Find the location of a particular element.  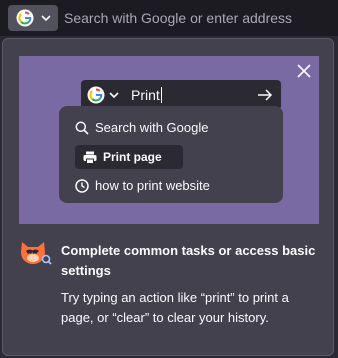

search-engine-button is located at coordinates (33, 18).